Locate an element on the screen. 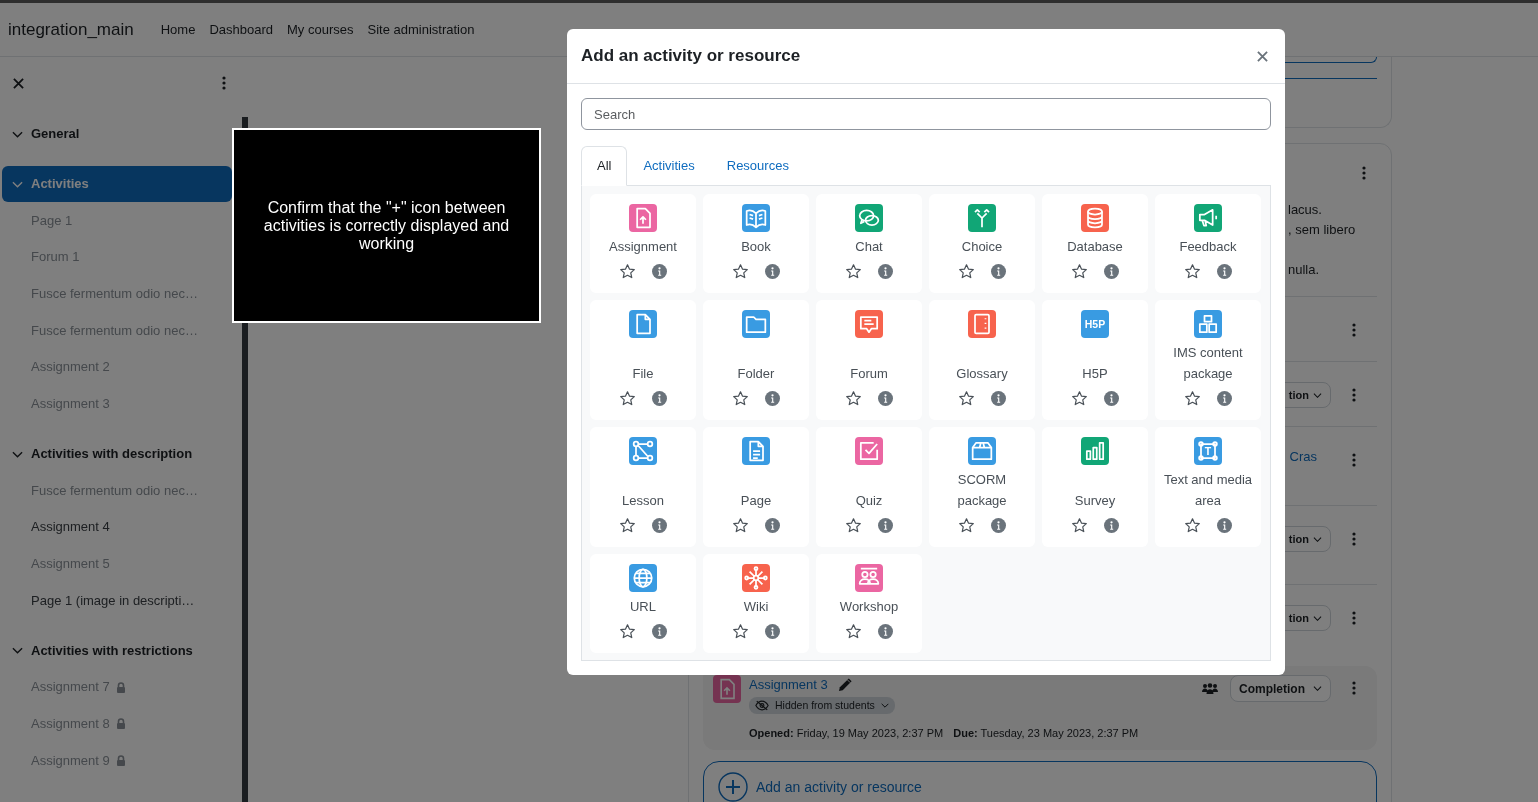 This screenshot has height=802, width=1538. tab: Activities is located at coordinates (669, 166).